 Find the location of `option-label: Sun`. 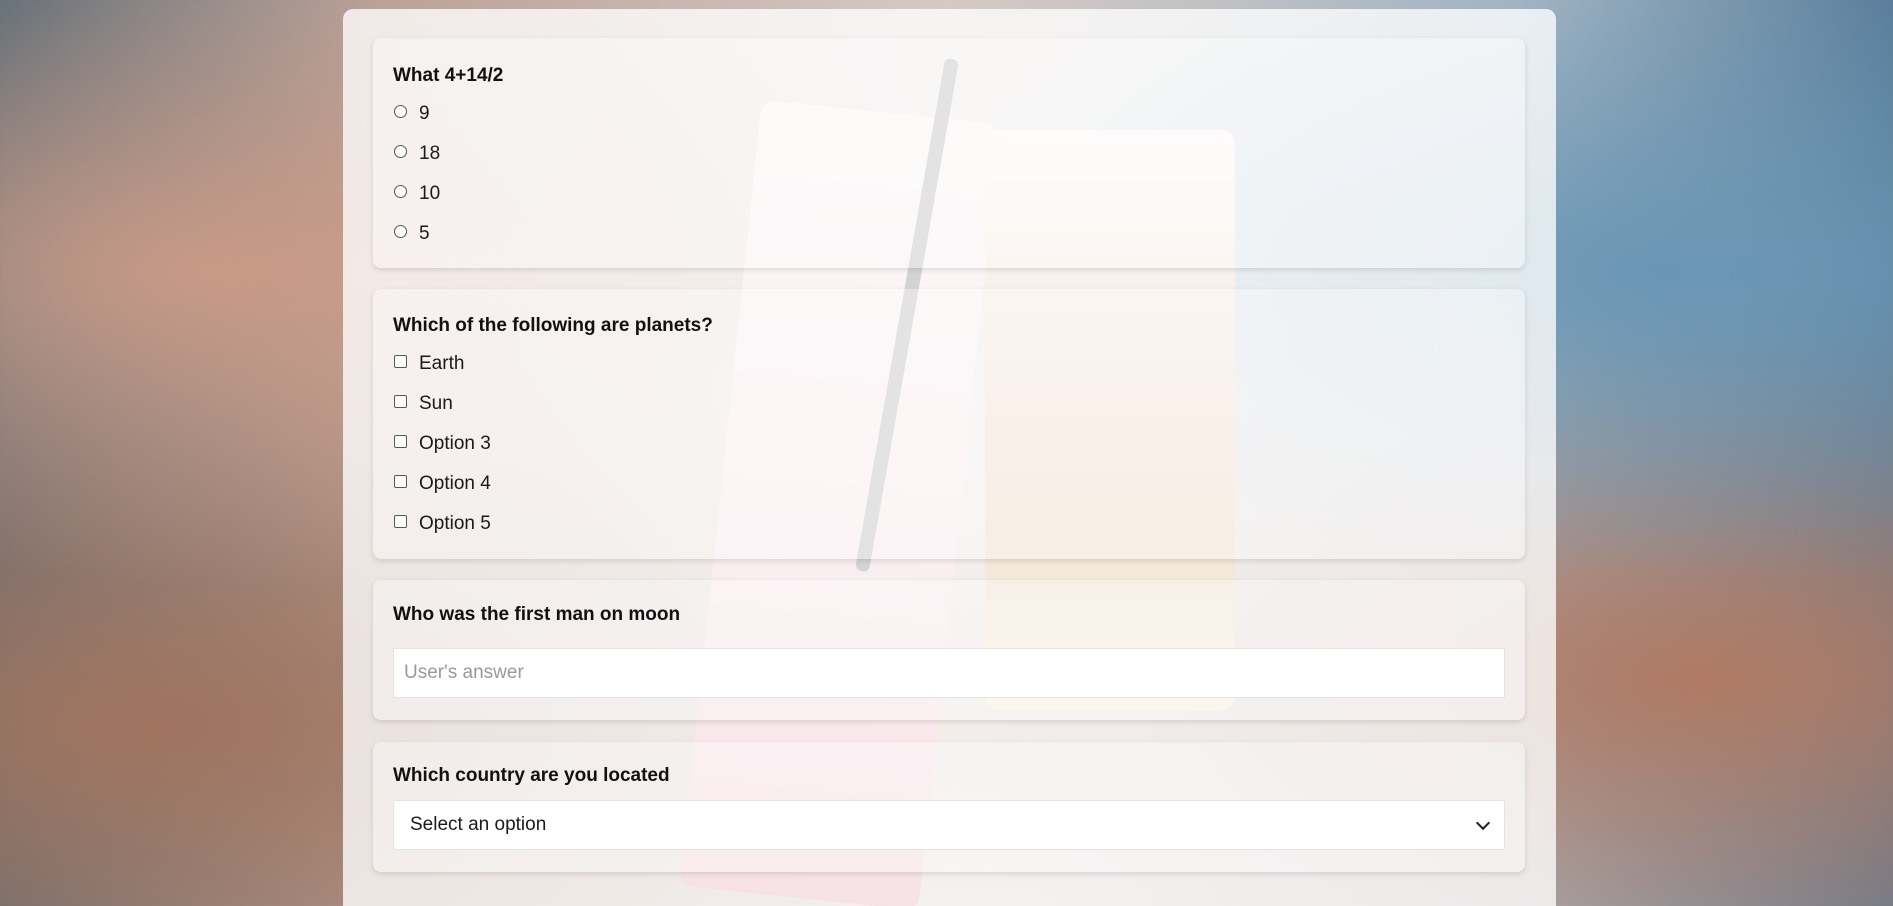

option-label: Sun is located at coordinates (436, 403).